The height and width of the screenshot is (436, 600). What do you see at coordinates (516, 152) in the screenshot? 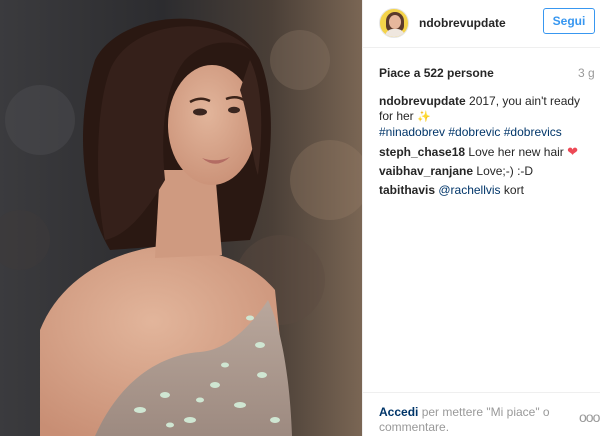
I see `comment-text: Love her new hair` at bounding box center [516, 152].